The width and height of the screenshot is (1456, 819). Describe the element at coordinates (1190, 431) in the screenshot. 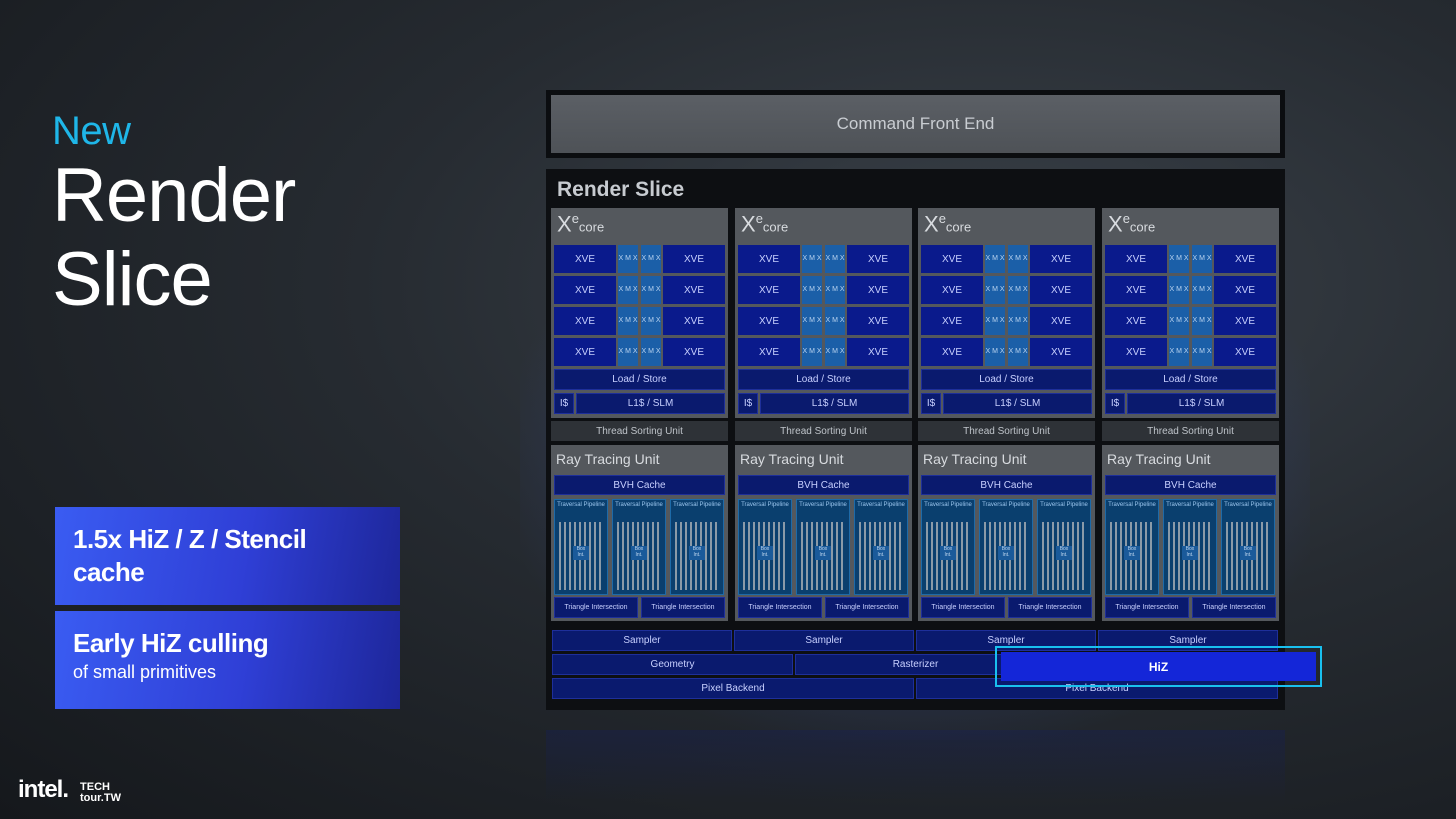

I see `thread-sorting-unit: Thread Sorting Unit` at that location.